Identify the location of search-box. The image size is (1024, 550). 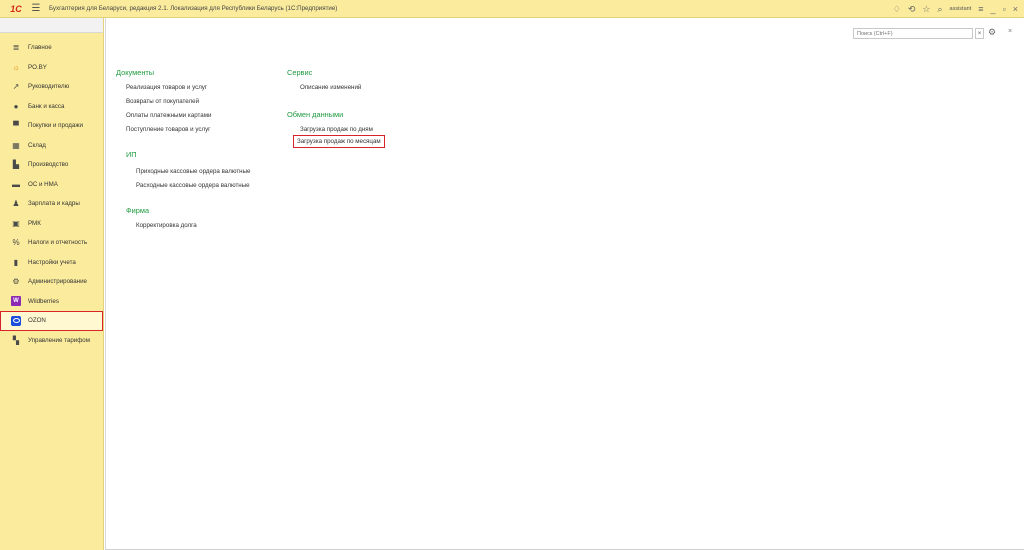
(913, 33).